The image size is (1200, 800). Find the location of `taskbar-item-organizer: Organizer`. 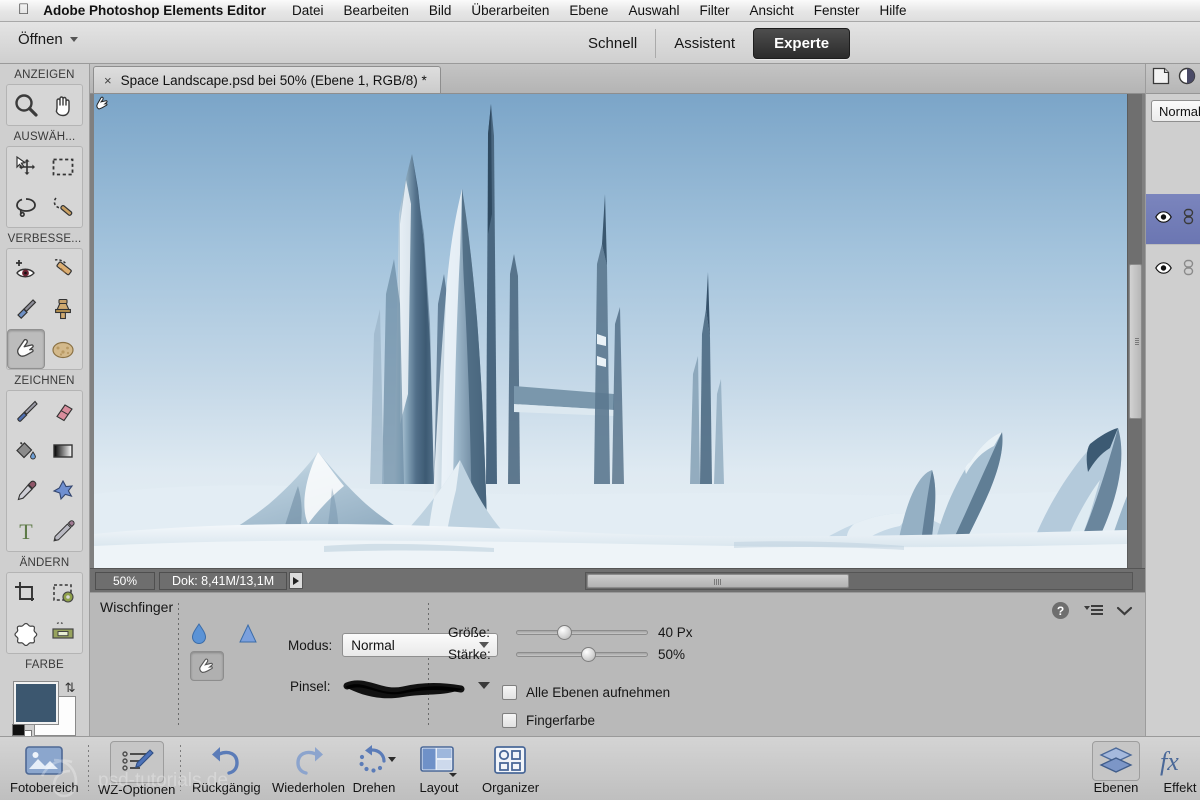

taskbar-item-organizer: Organizer is located at coordinates (510, 768).